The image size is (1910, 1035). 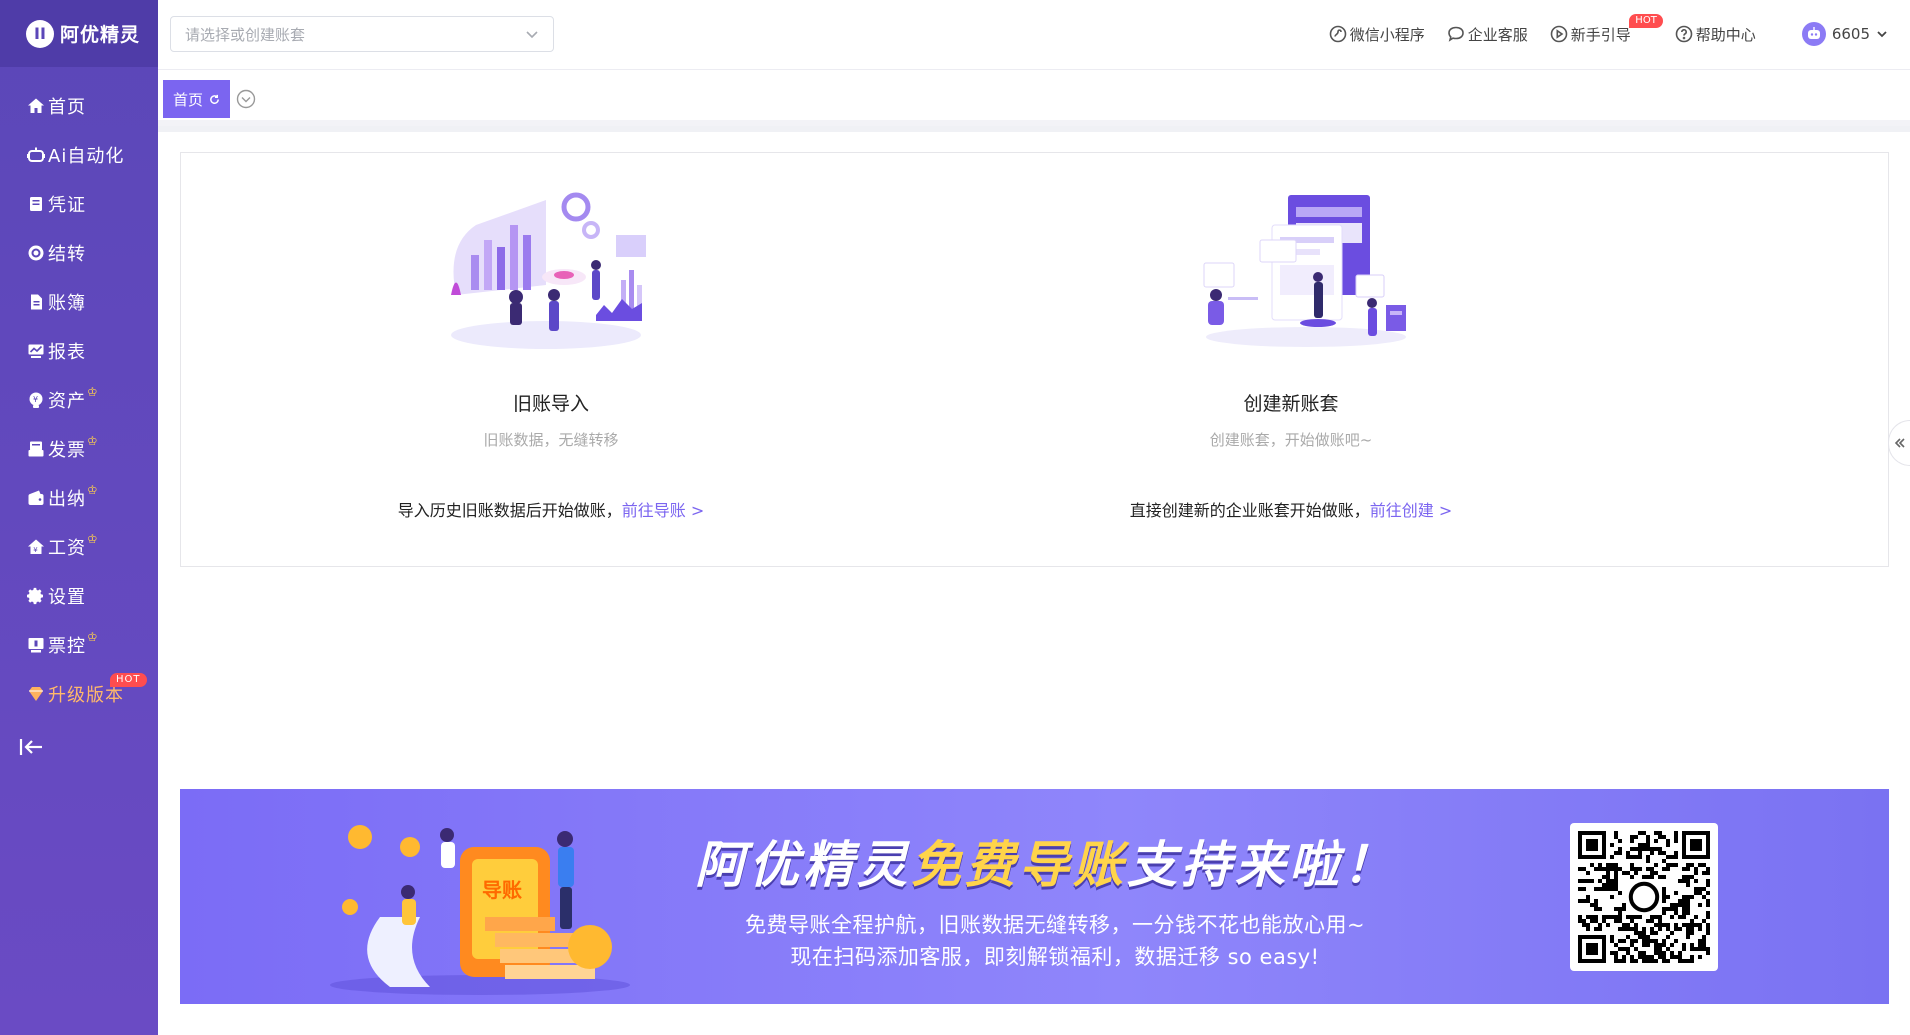 I want to click on avatar, so click(x=1813, y=34).